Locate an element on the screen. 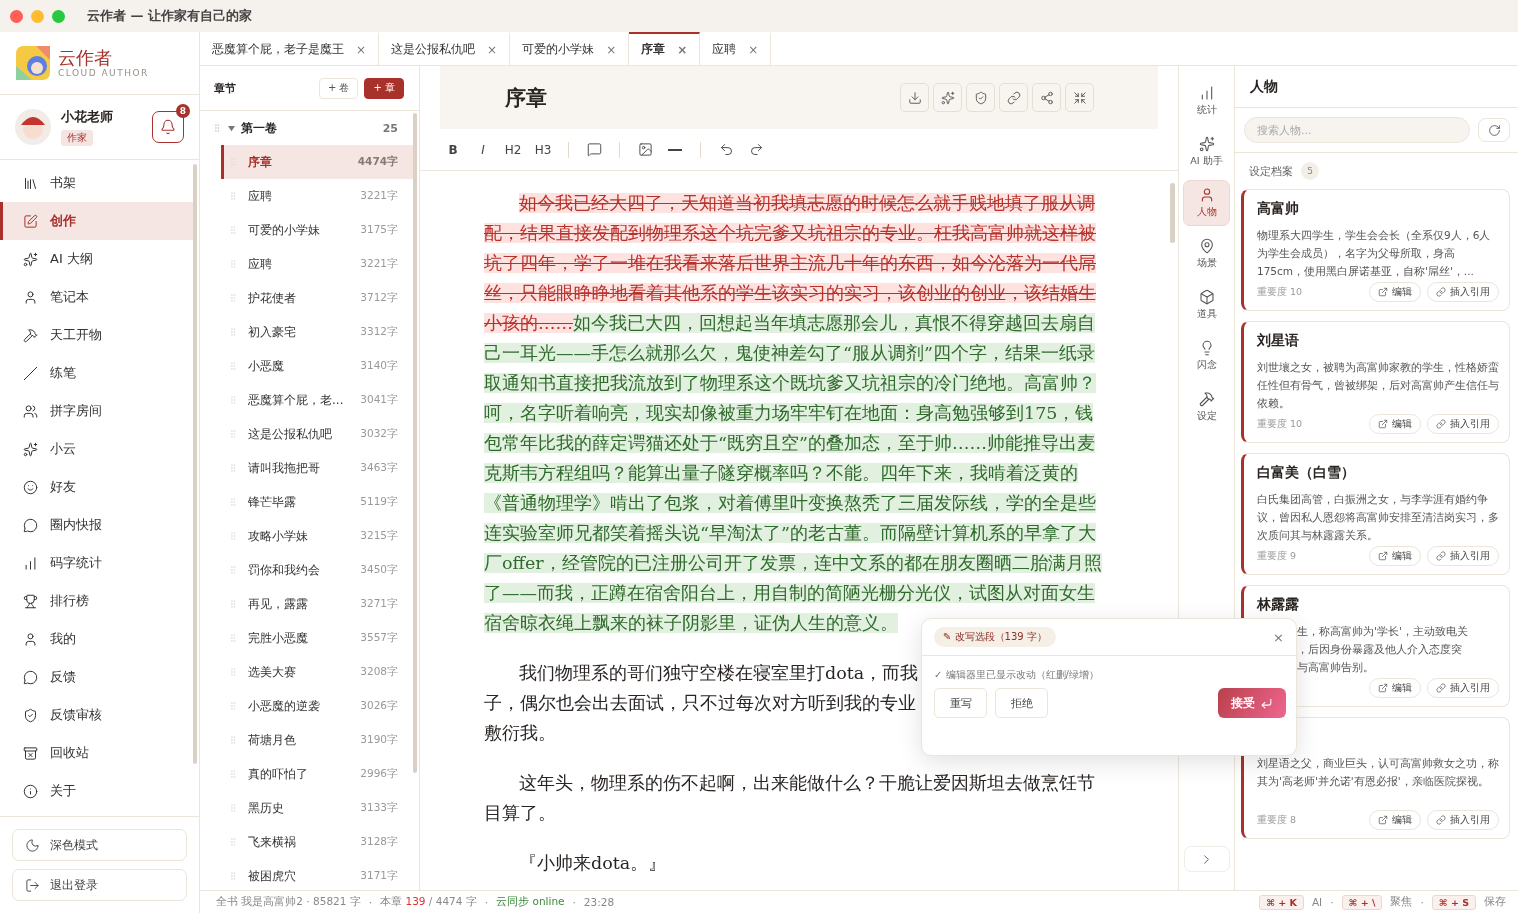 The image size is (1518, 913). logout-button: 退出登录 is located at coordinates (99, 885).